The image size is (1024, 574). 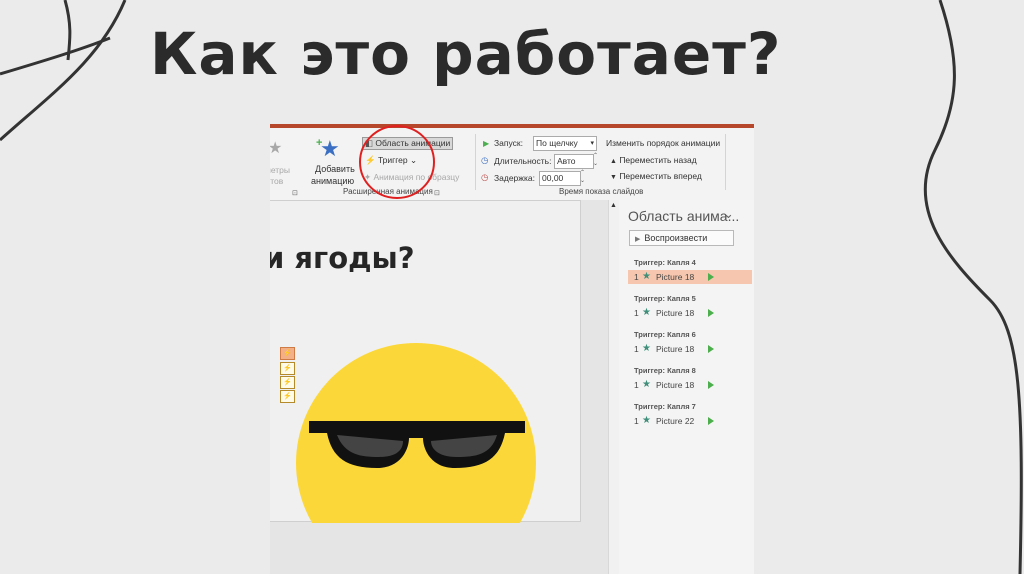 I want to click on animation-pane-button: ◧ Область анимации, so click(x=408, y=143).